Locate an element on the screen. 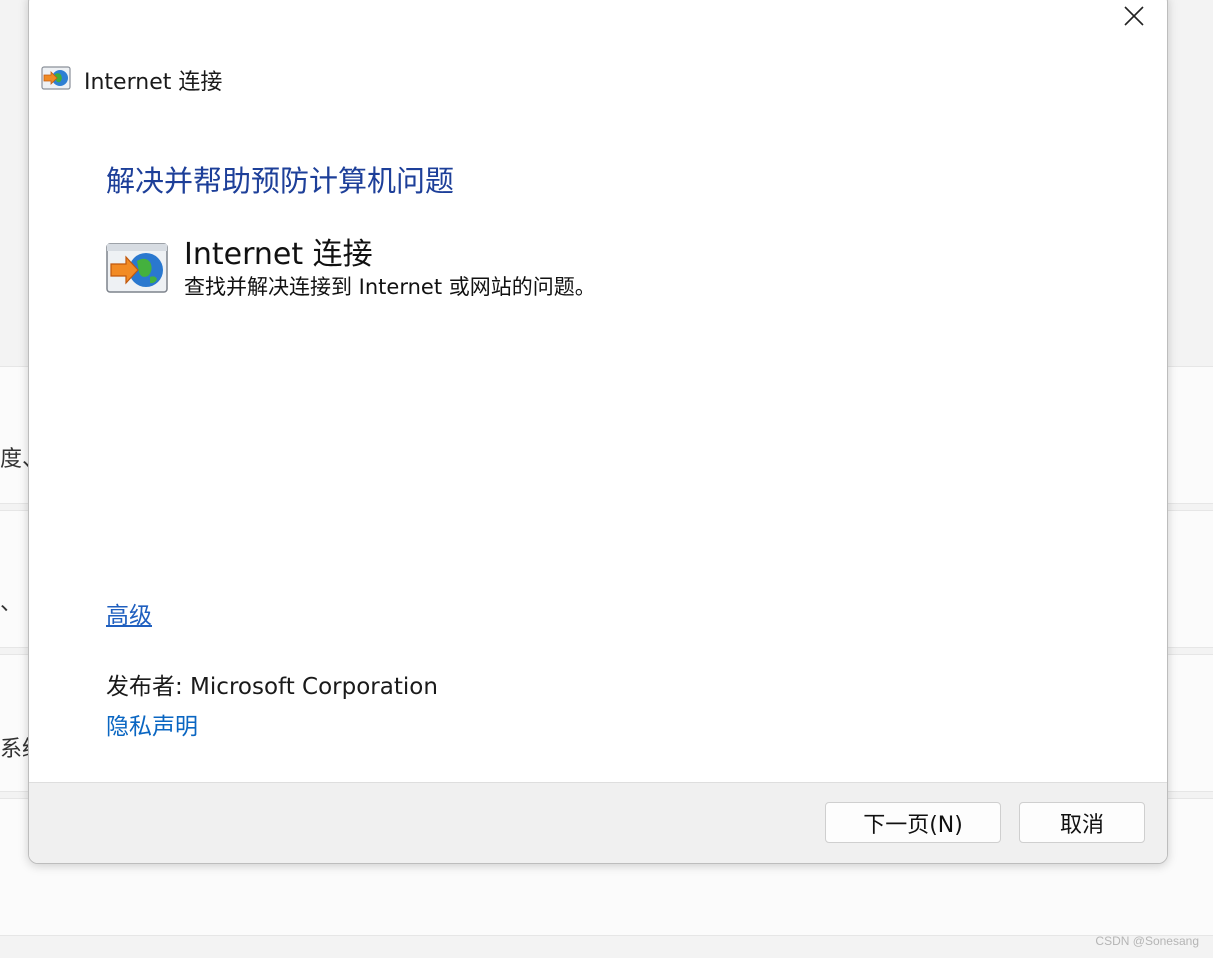  watermark: CSDN @Sonesang is located at coordinates (1147, 941).